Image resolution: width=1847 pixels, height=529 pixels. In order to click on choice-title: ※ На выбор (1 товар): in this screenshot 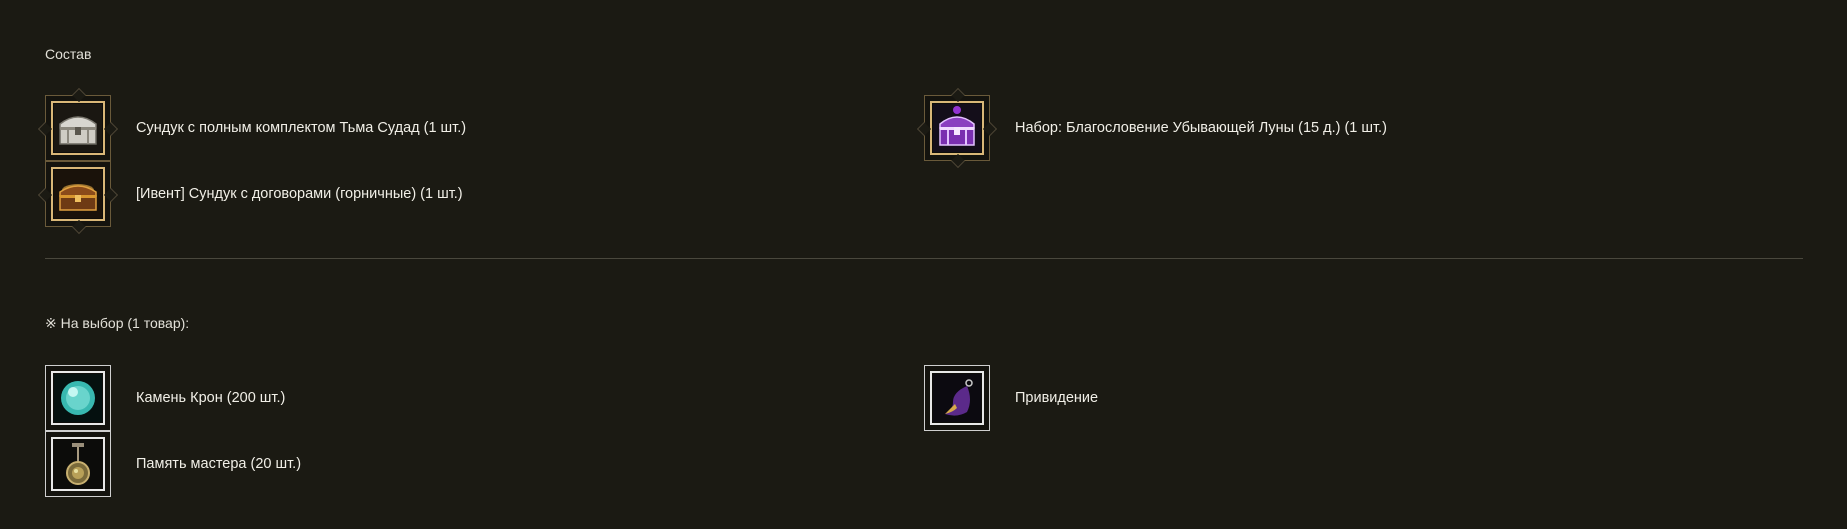, I will do `click(117, 323)`.